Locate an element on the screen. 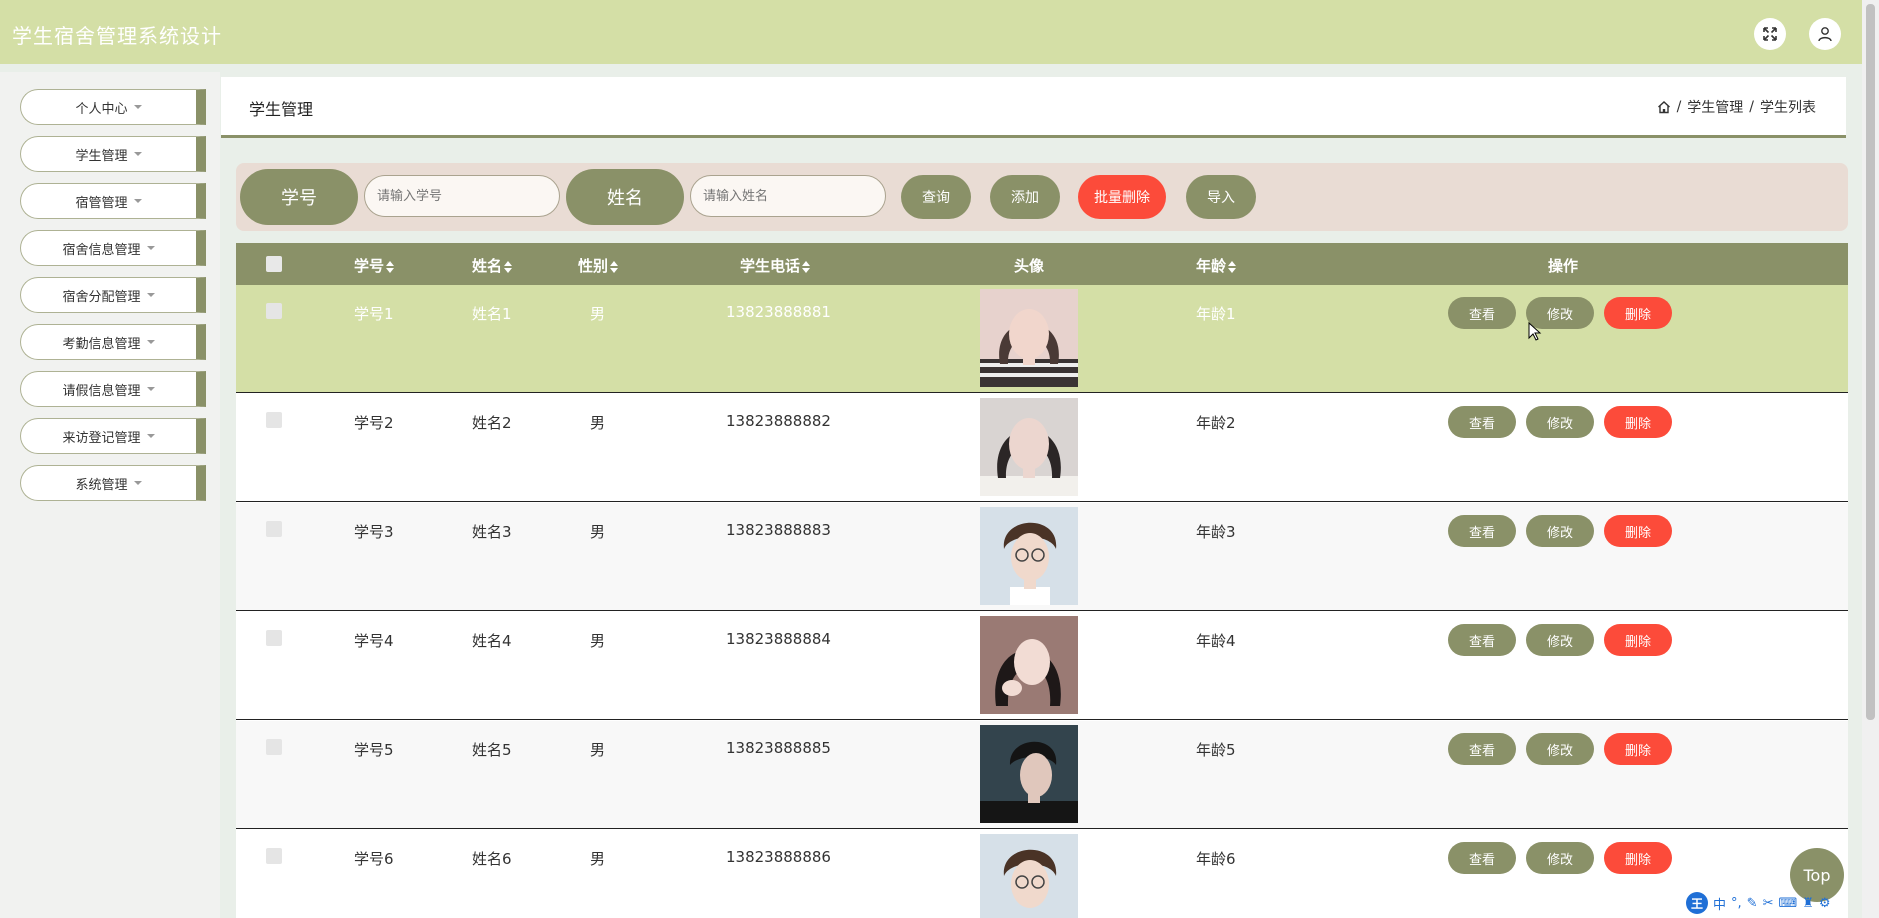 This screenshot has width=1879, height=918. table-row: 学号2 姓名2 男 13823888882 年龄2 查看 修改 删除 is located at coordinates (1042, 448).